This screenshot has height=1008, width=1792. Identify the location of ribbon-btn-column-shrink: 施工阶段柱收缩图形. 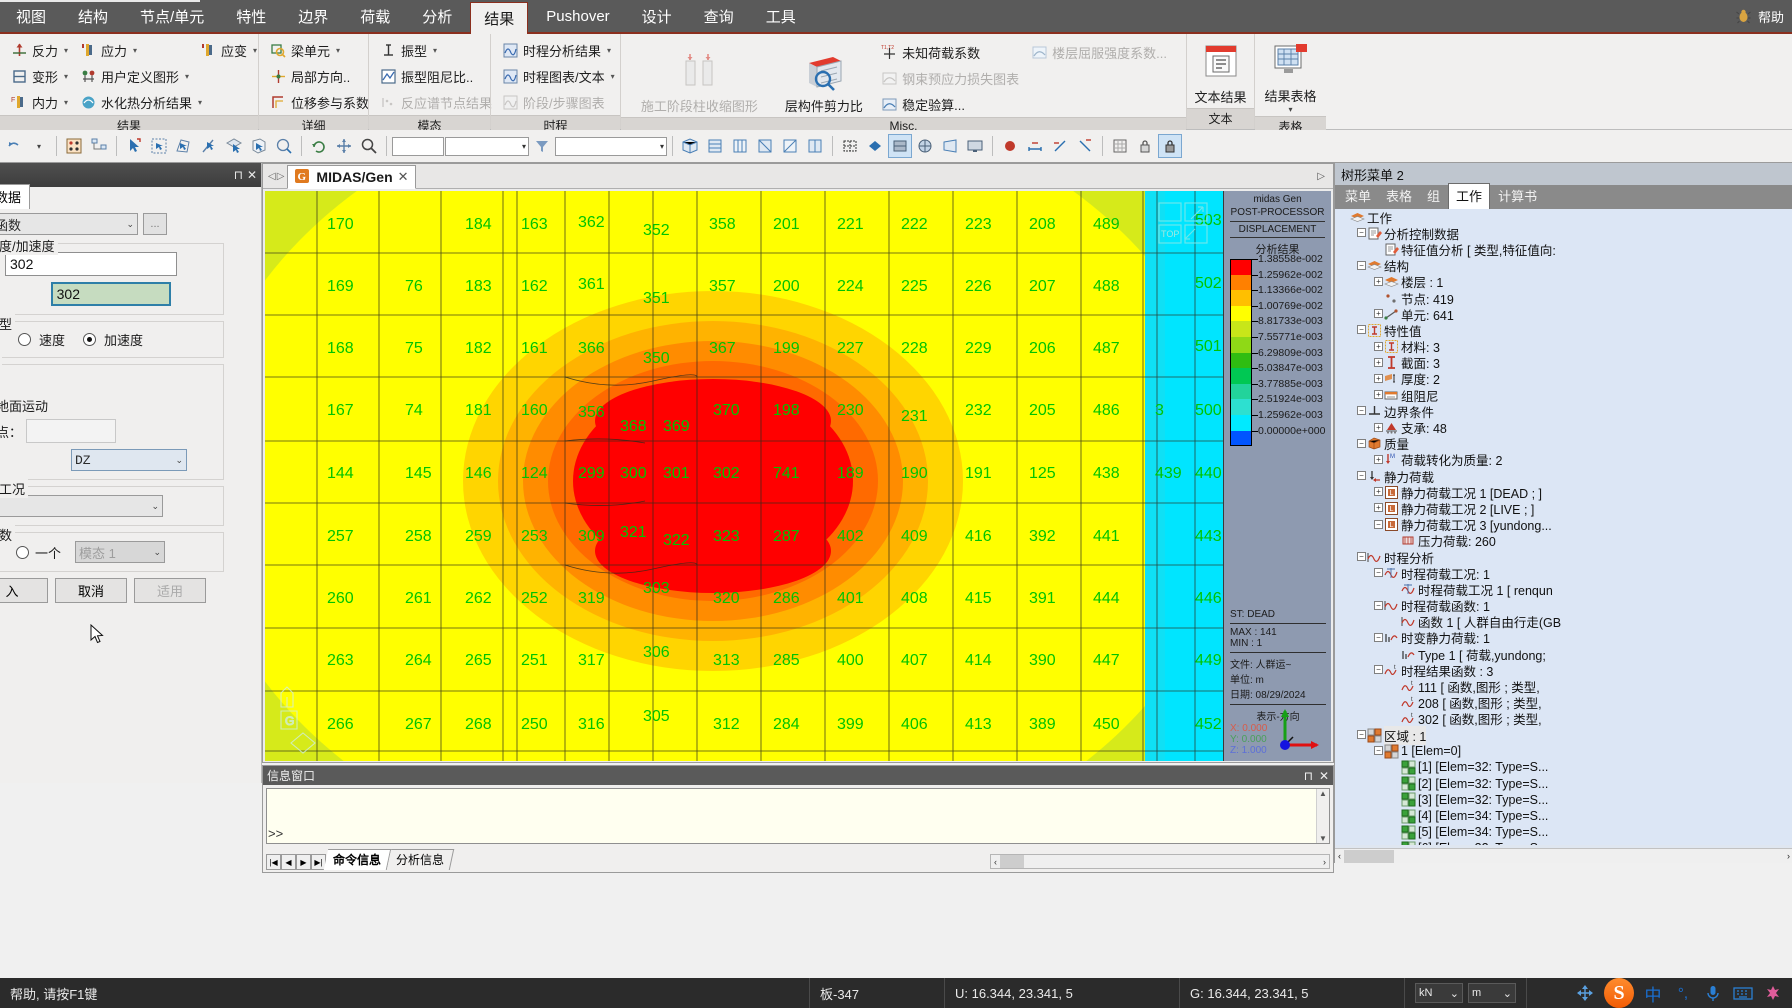
(699, 77).